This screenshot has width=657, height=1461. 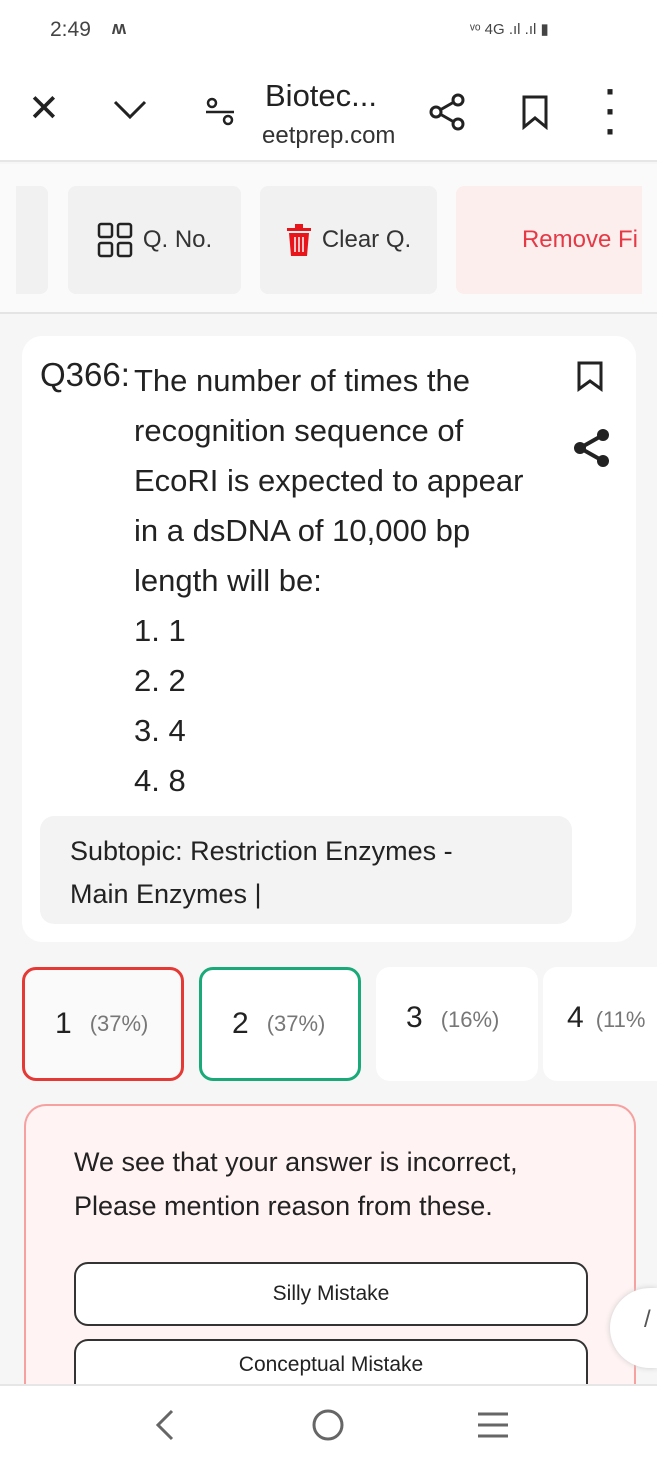 I want to click on question-number-button: Q. No., so click(x=154, y=240).